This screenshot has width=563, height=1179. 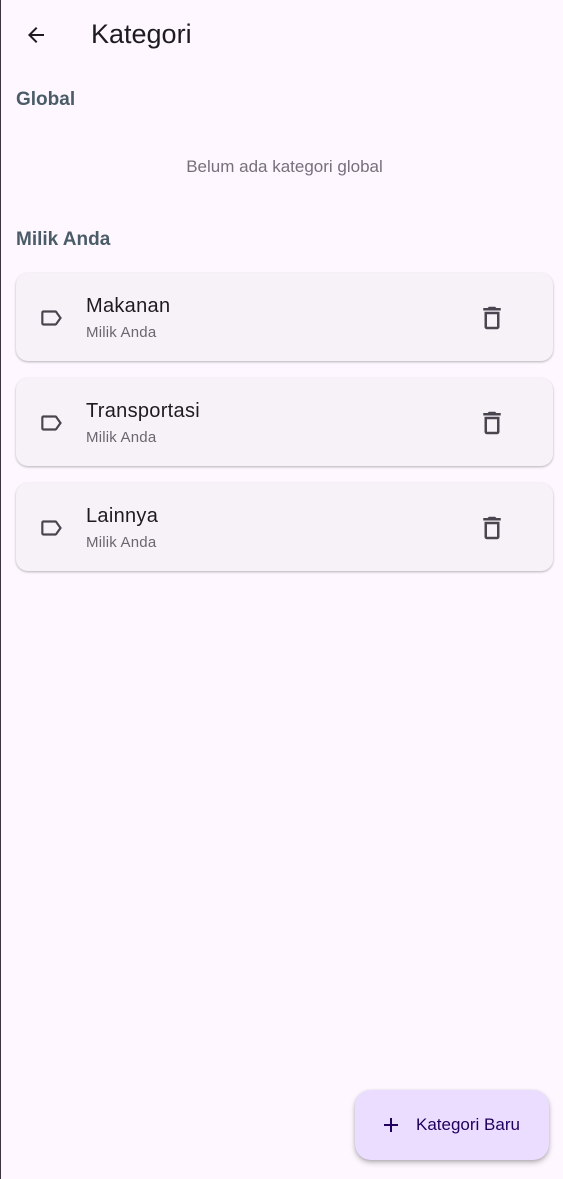 What do you see at coordinates (284, 166) in the screenshot?
I see `empty-global-message: Belum ada kategori global` at bounding box center [284, 166].